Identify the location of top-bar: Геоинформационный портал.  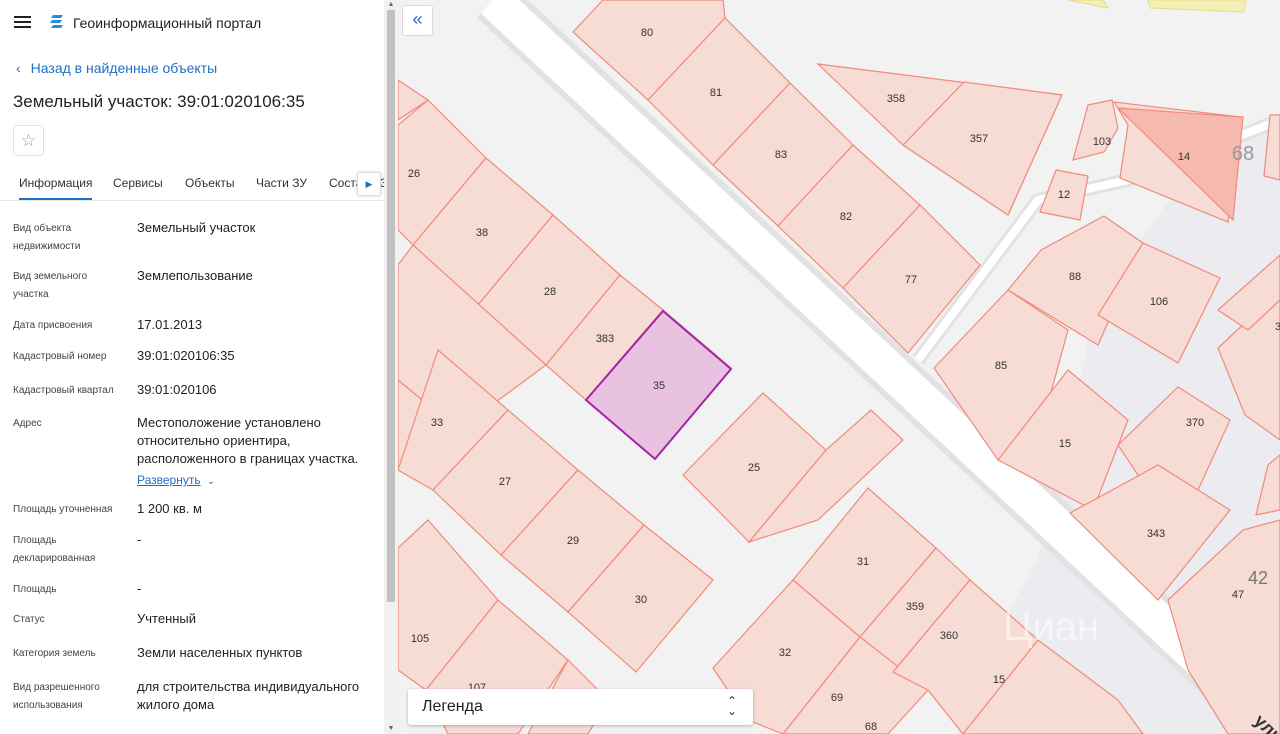
(192, 23).